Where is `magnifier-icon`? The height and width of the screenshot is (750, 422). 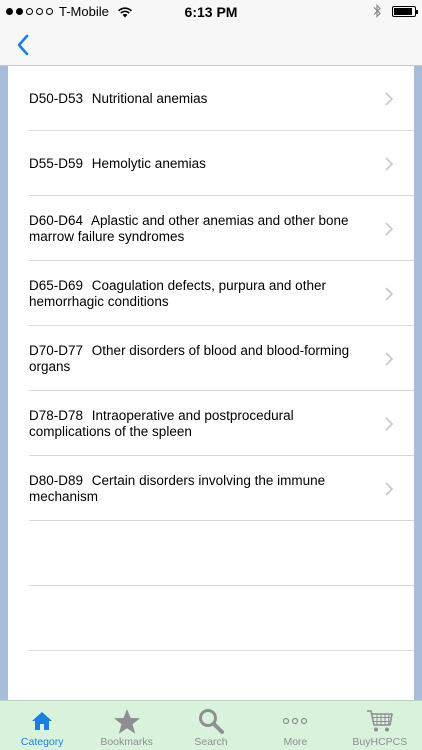 magnifier-icon is located at coordinates (211, 721).